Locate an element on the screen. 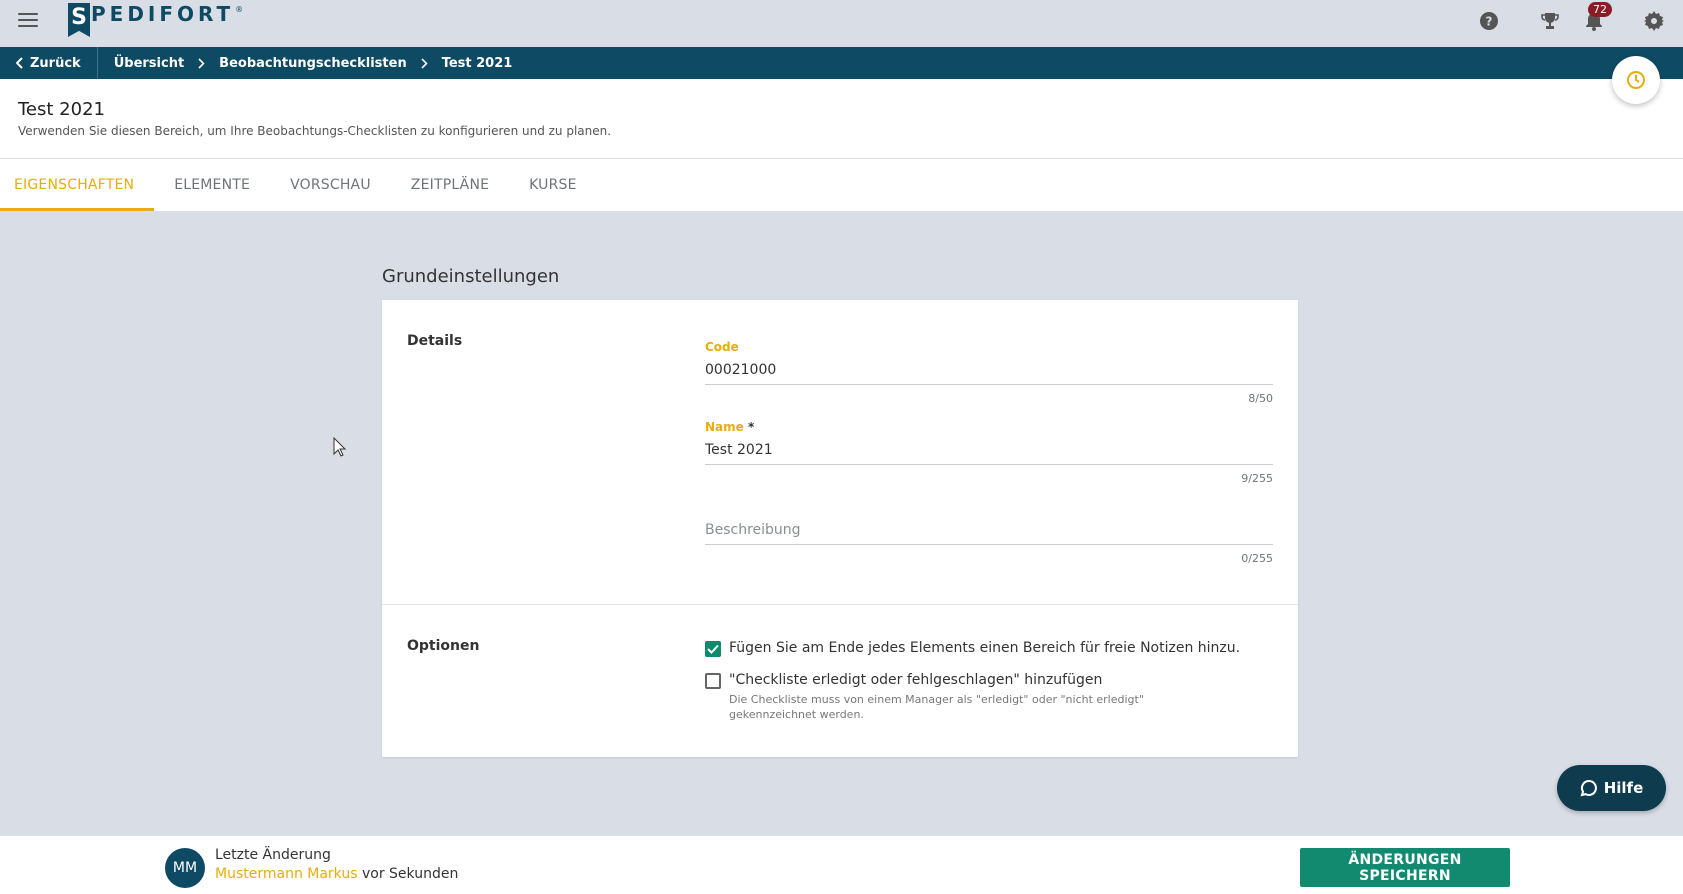 The width and height of the screenshot is (1683, 894). name-field: Name * 9/255 is located at coordinates (989, 452).